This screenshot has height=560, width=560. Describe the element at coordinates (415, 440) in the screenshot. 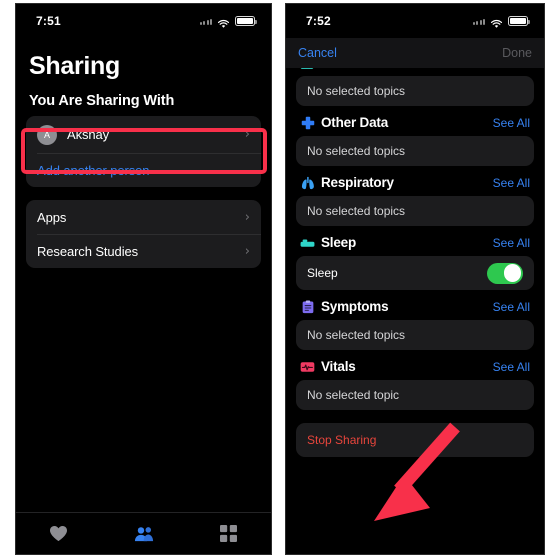

I see `stop-sharing-button: Stop Sharing` at that location.